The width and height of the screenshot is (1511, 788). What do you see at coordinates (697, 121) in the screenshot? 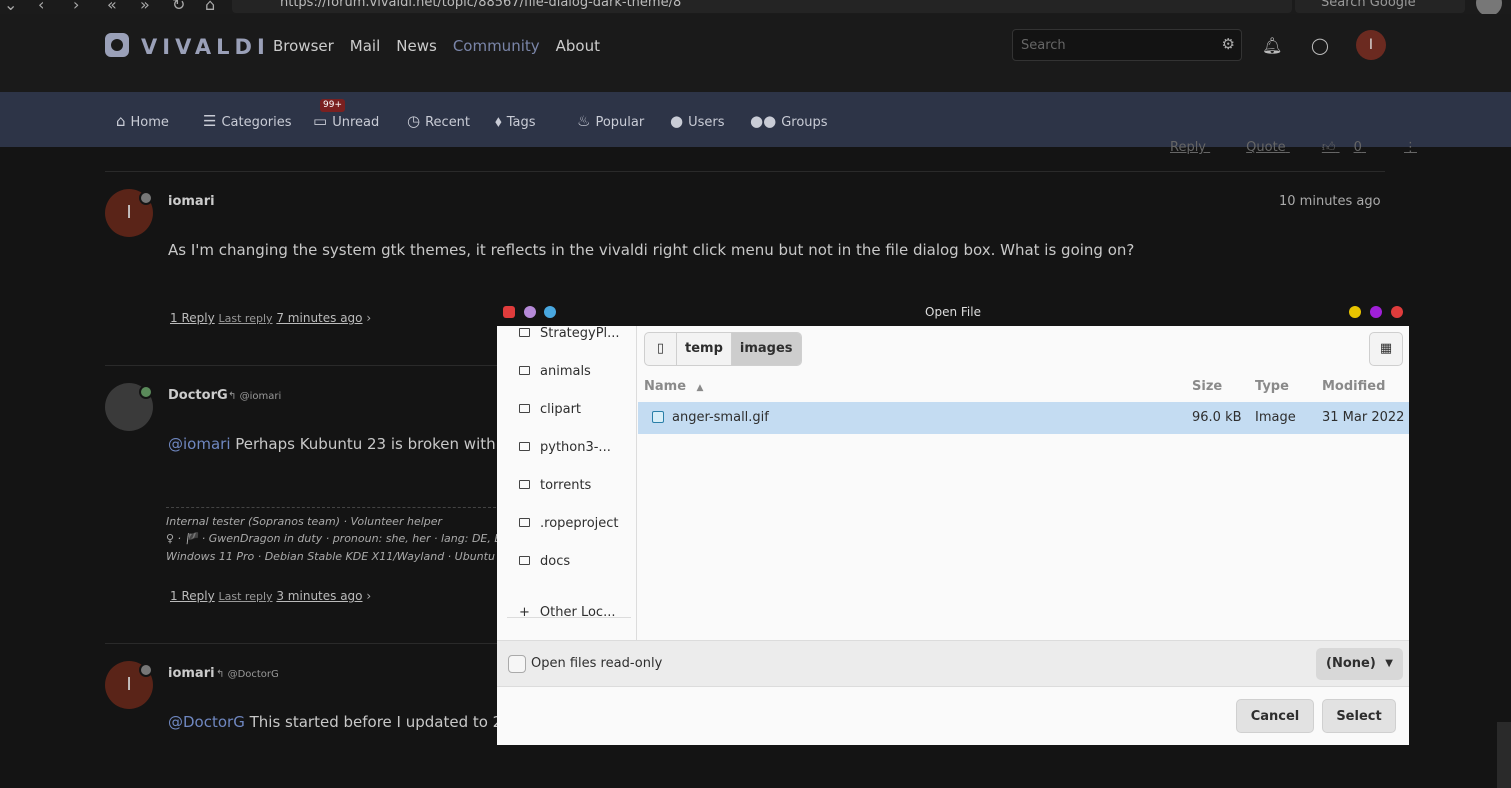
I see `subnav-users: ● Users` at bounding box center [697, 121].